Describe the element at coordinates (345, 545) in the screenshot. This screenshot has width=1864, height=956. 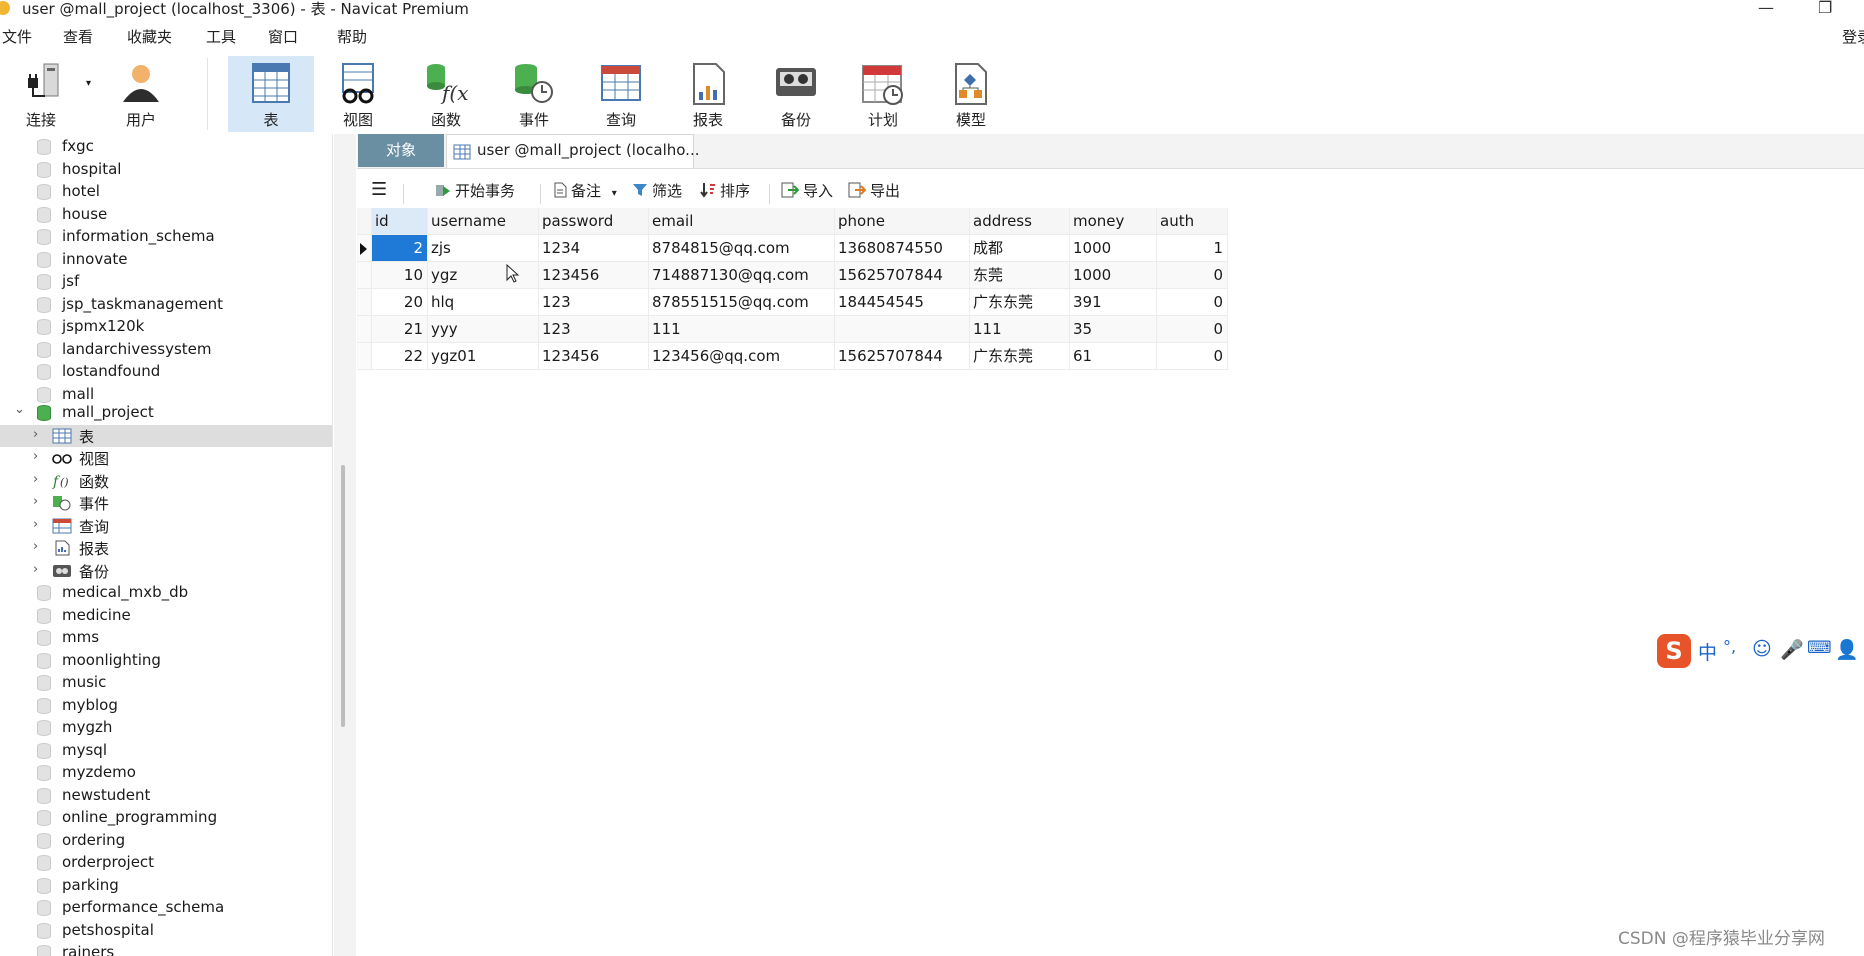
I see `sidebar-scrollbar` at that location.